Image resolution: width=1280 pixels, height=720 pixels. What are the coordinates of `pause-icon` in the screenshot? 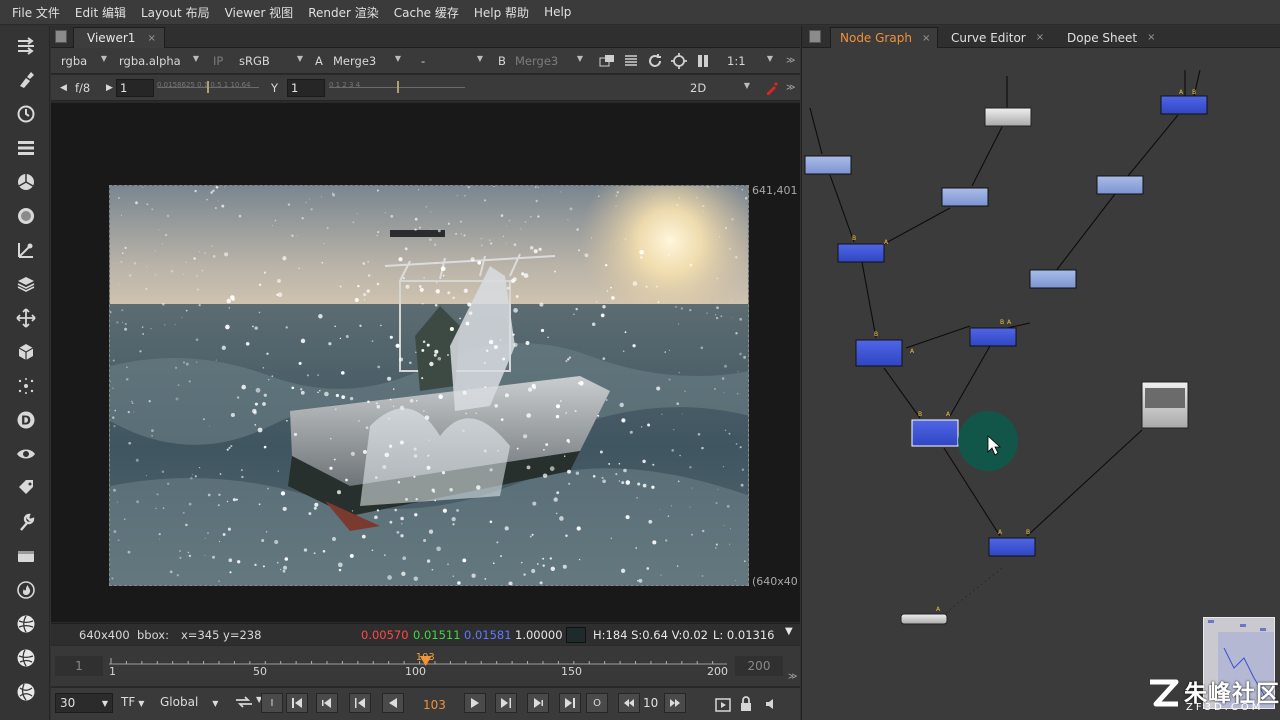 It's located at (703, 61).